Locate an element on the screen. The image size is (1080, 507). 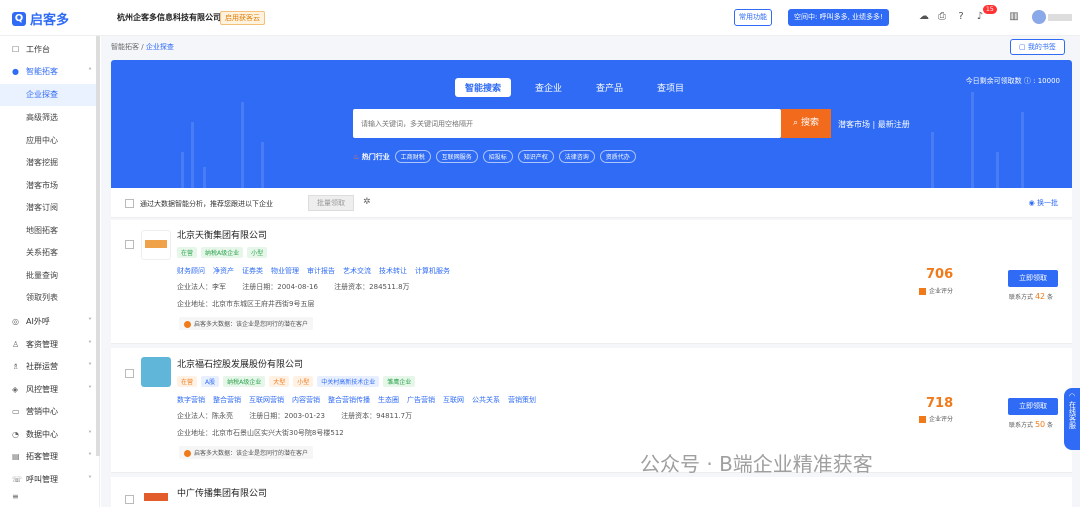
sidebar-group-lead-mgmt: ▤ 拓客管理 ˅ is located at coordinates (50, 456).